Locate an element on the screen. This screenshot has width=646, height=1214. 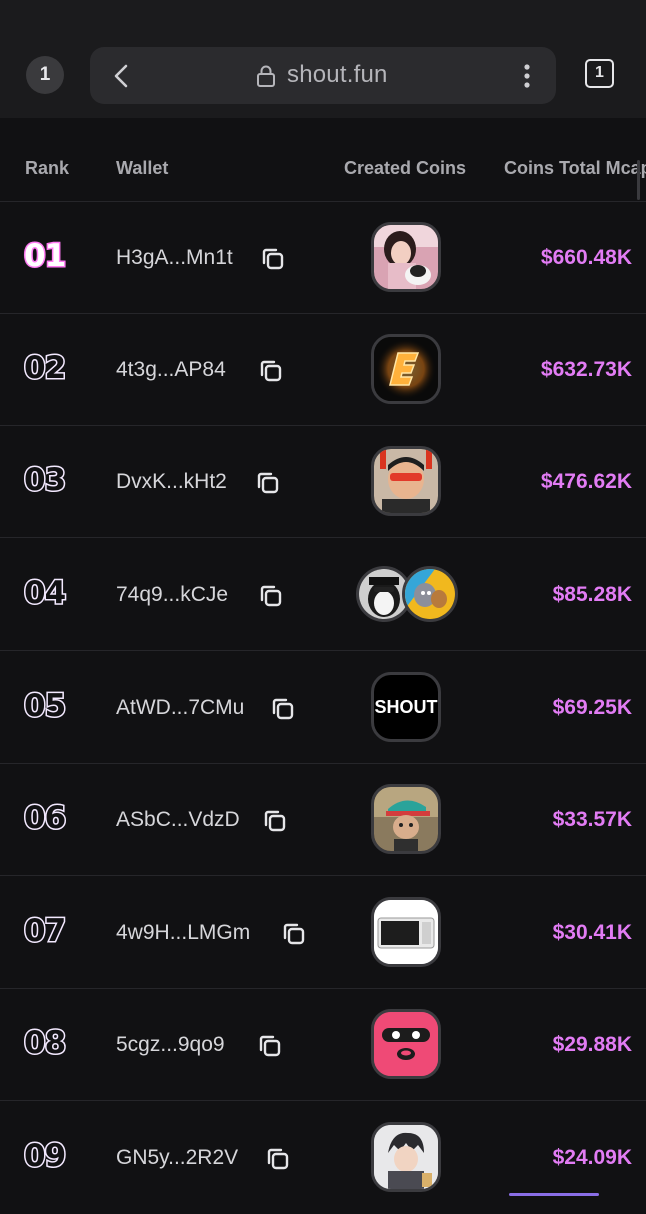
wallet-address: AtWD...7CMu is located at coordinates (180, 707).